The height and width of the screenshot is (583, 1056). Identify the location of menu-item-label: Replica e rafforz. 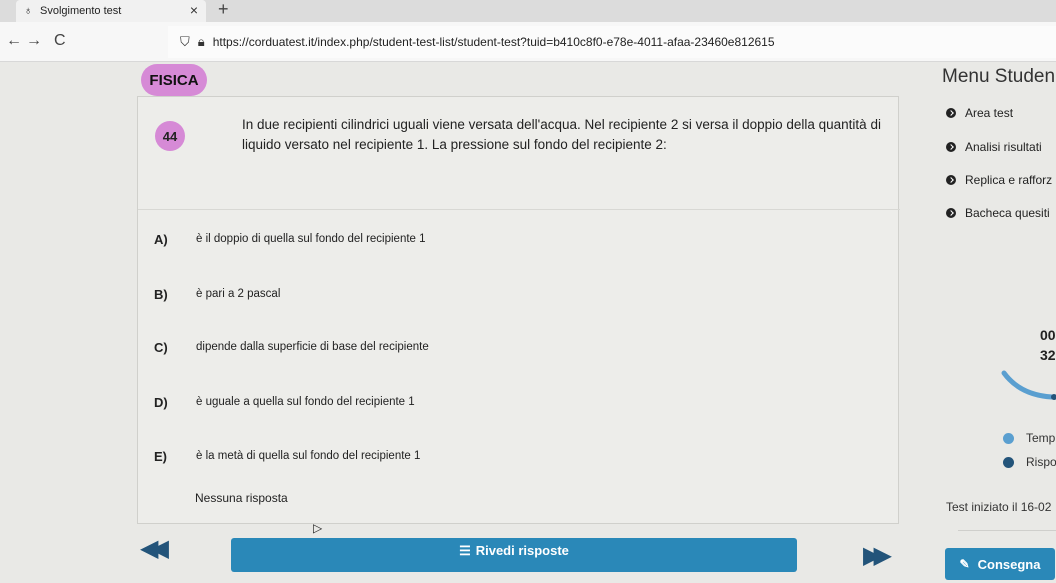
(1009, 180).